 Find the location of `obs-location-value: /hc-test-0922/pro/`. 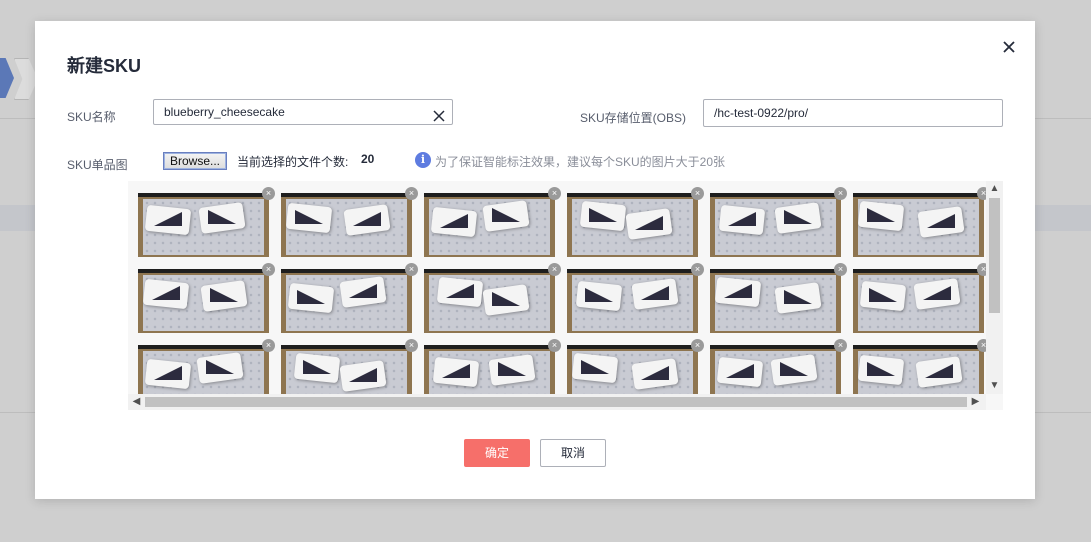

obs-location-value: /hc-test-0922/pro/ is located at coordinates (761, 113).